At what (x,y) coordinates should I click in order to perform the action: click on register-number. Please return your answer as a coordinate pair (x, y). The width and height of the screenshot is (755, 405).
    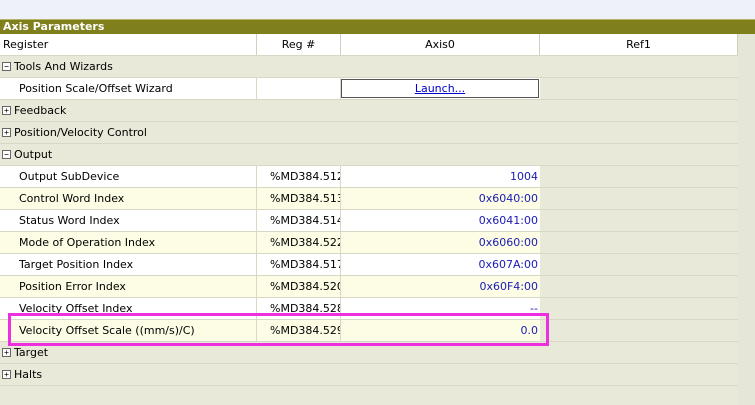
    Looking at the image, I should click on (299, 88).